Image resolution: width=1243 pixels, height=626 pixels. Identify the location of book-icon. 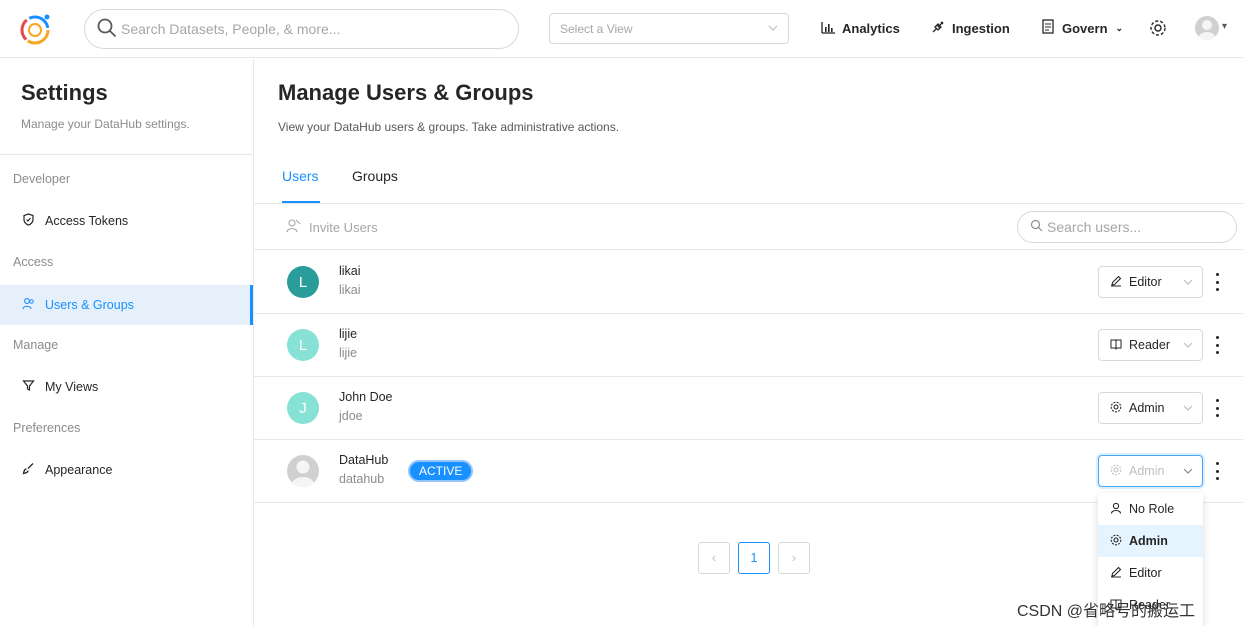
(1116, 345).